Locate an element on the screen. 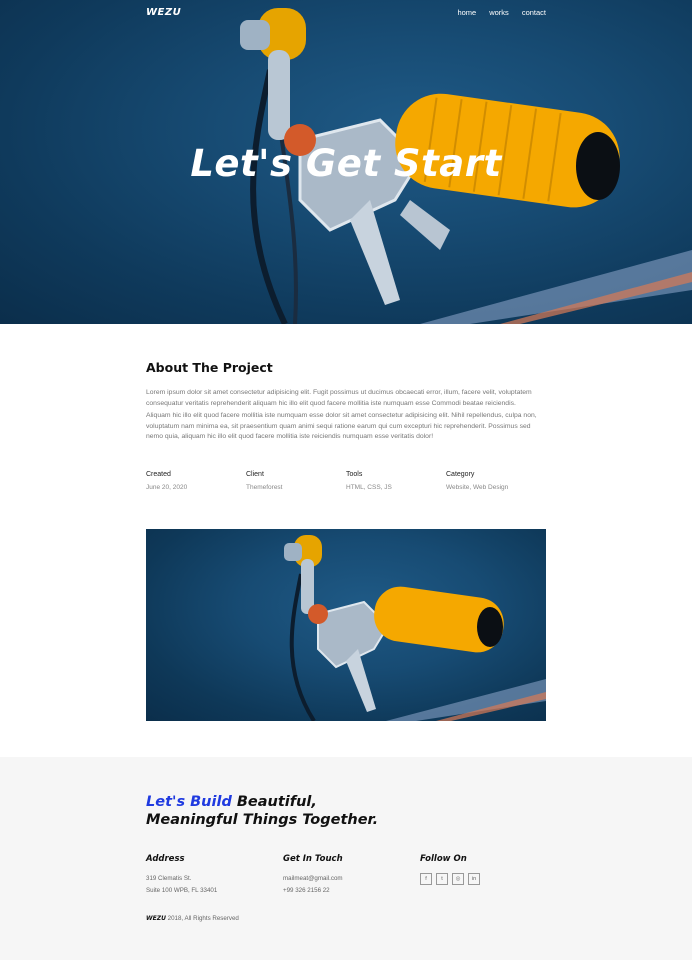 The height and width of the screenshot is (960, 692). instagram-icon: ◎ is located at coordinates (458, 879).